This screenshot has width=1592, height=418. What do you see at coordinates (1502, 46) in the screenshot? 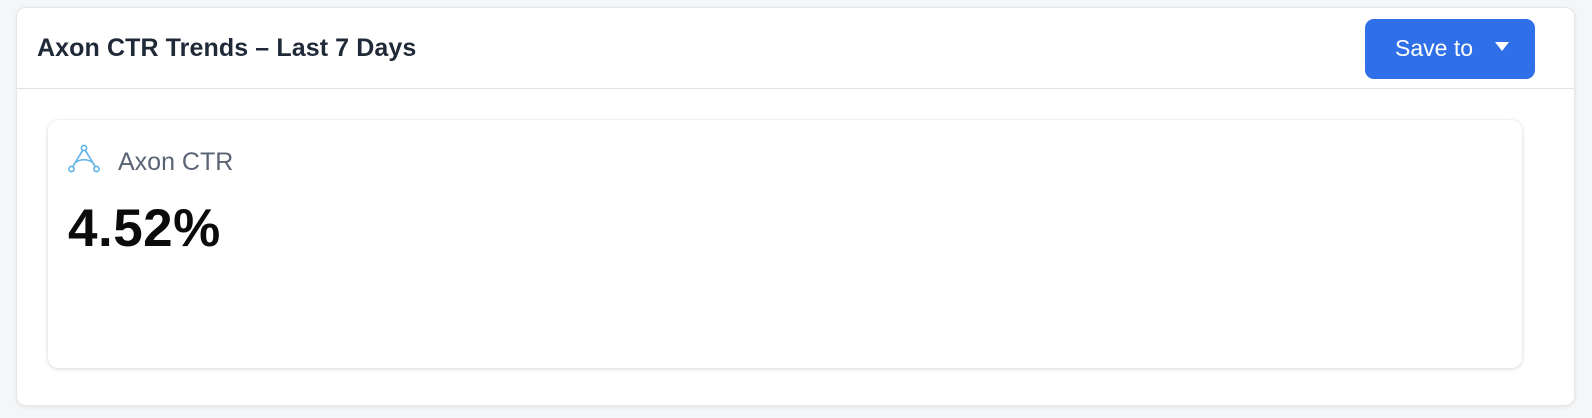
I see `caret-down-icon` at bounding box center [1502, 46].